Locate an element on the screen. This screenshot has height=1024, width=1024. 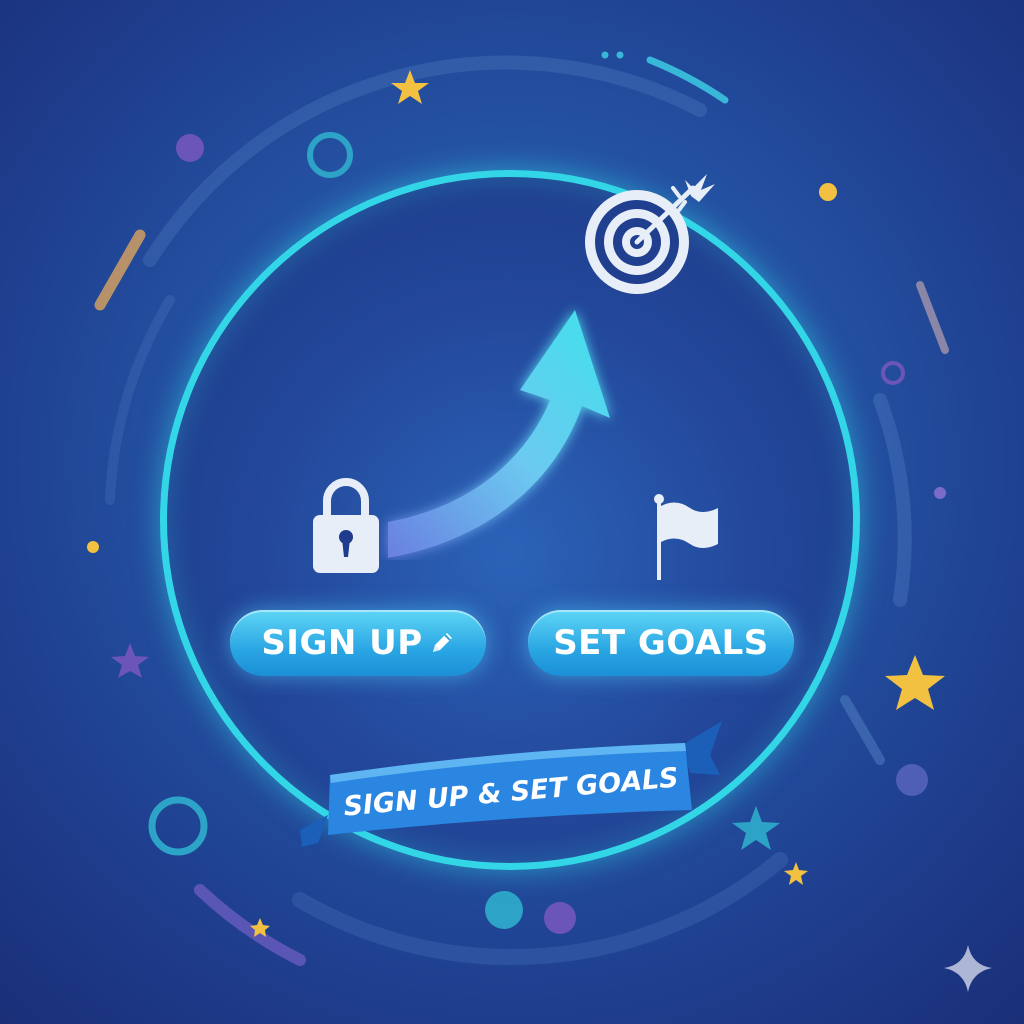
sign-up-button: SIGN UP is located at coordinates (358, 643).